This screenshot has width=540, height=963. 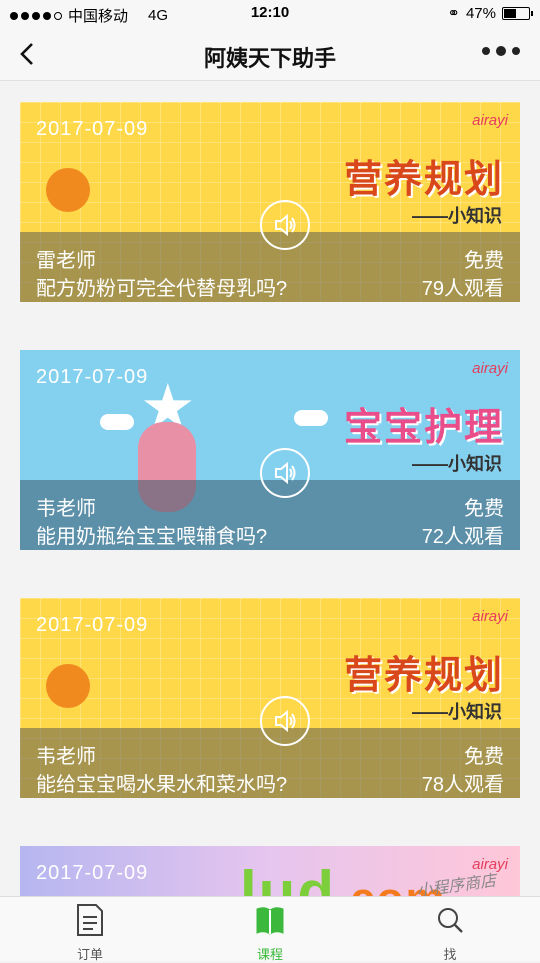 I want to click on tab-label: 找, so click(x=450, y=954).